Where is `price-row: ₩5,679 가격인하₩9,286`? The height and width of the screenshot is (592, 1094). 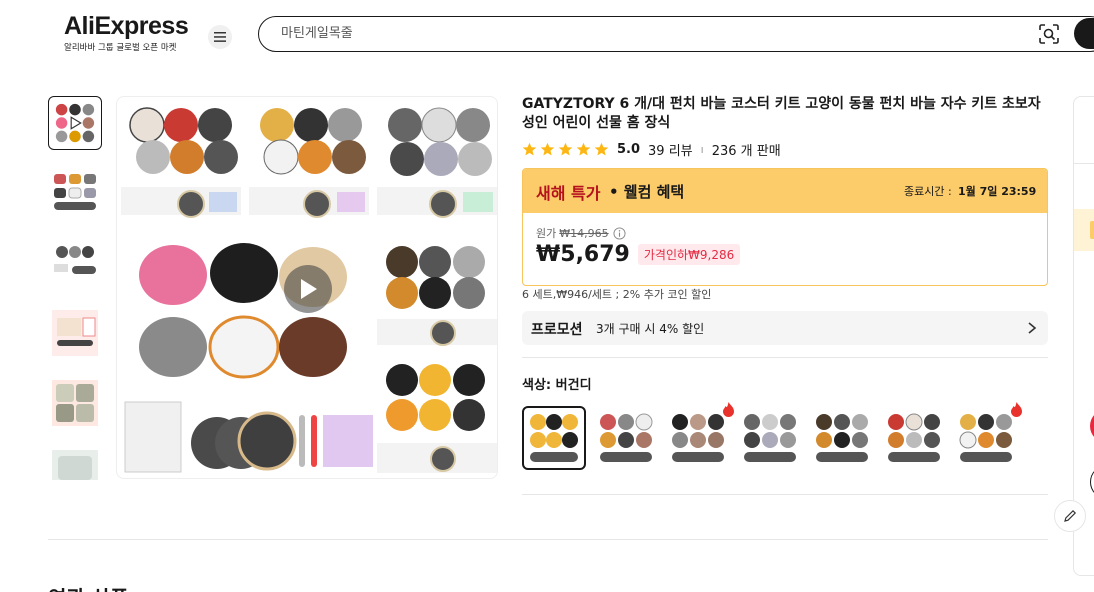
price-row: ₩5,679 가격인하₩9,286 is located at coordinates (638, 254).